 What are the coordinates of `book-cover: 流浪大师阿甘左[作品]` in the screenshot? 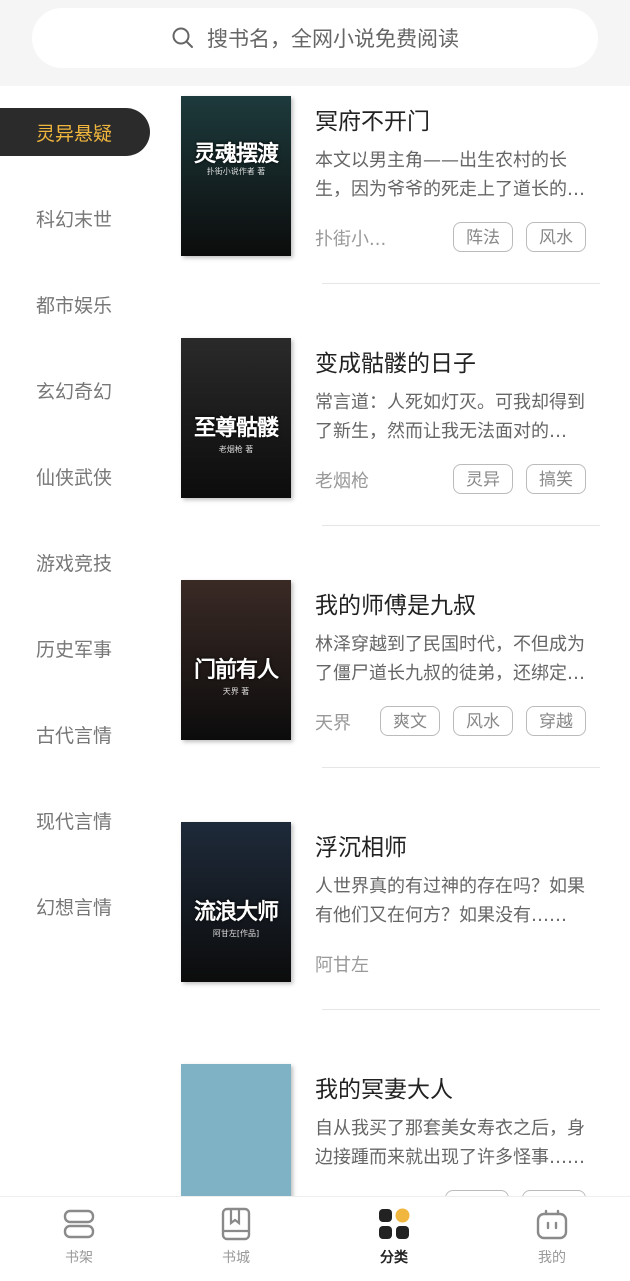 It's located at (236, 902).